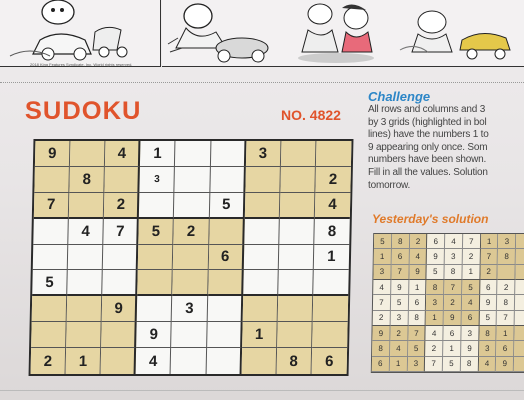 The image size is (524, 400). What do you see at coordinates (519, 349) in the screenshot?
I see `solution-cell` at bounding box center [519, 349].